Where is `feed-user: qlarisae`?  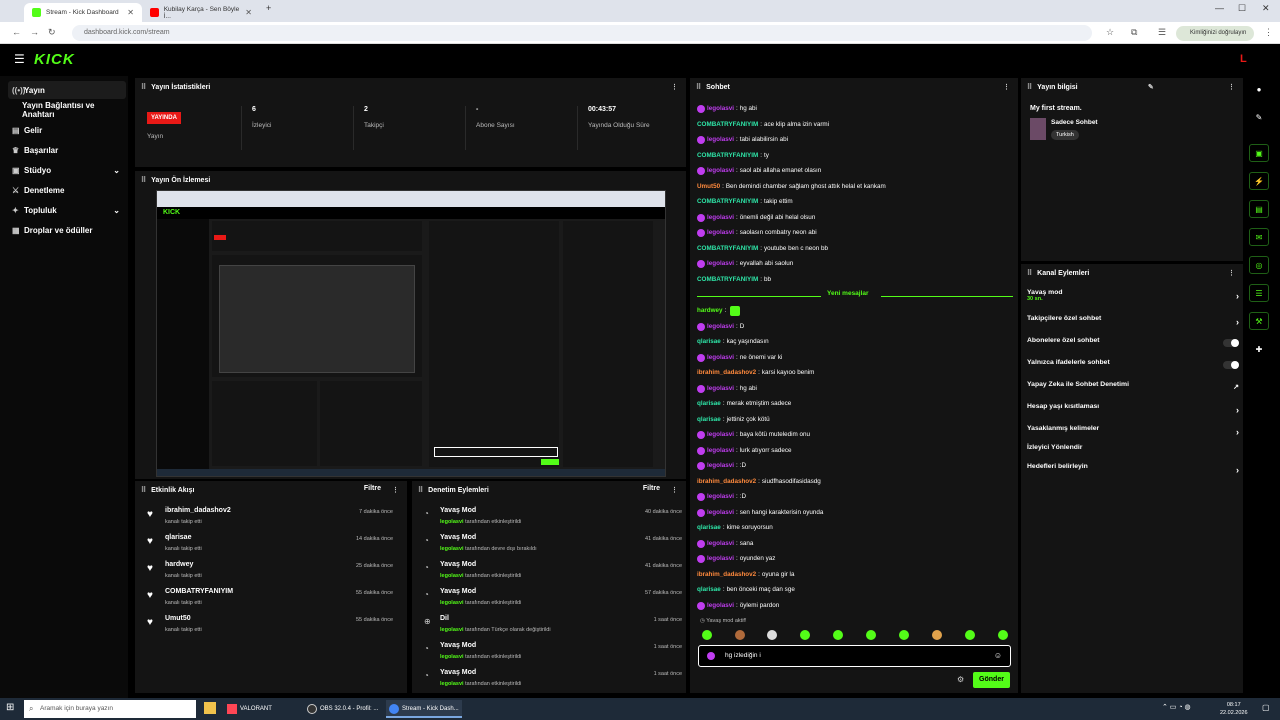 feed-user: qlarisae is located at coordinates (178, 537).